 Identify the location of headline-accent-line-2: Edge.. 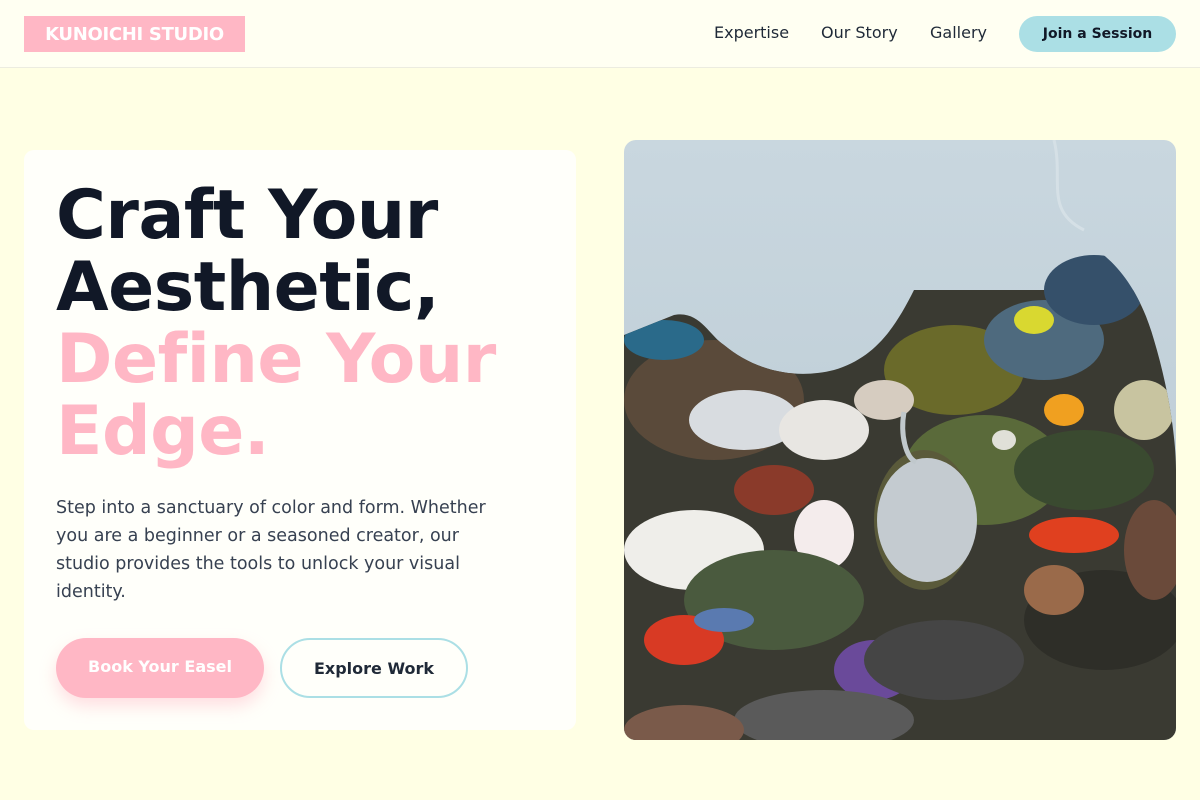
(163, 431).